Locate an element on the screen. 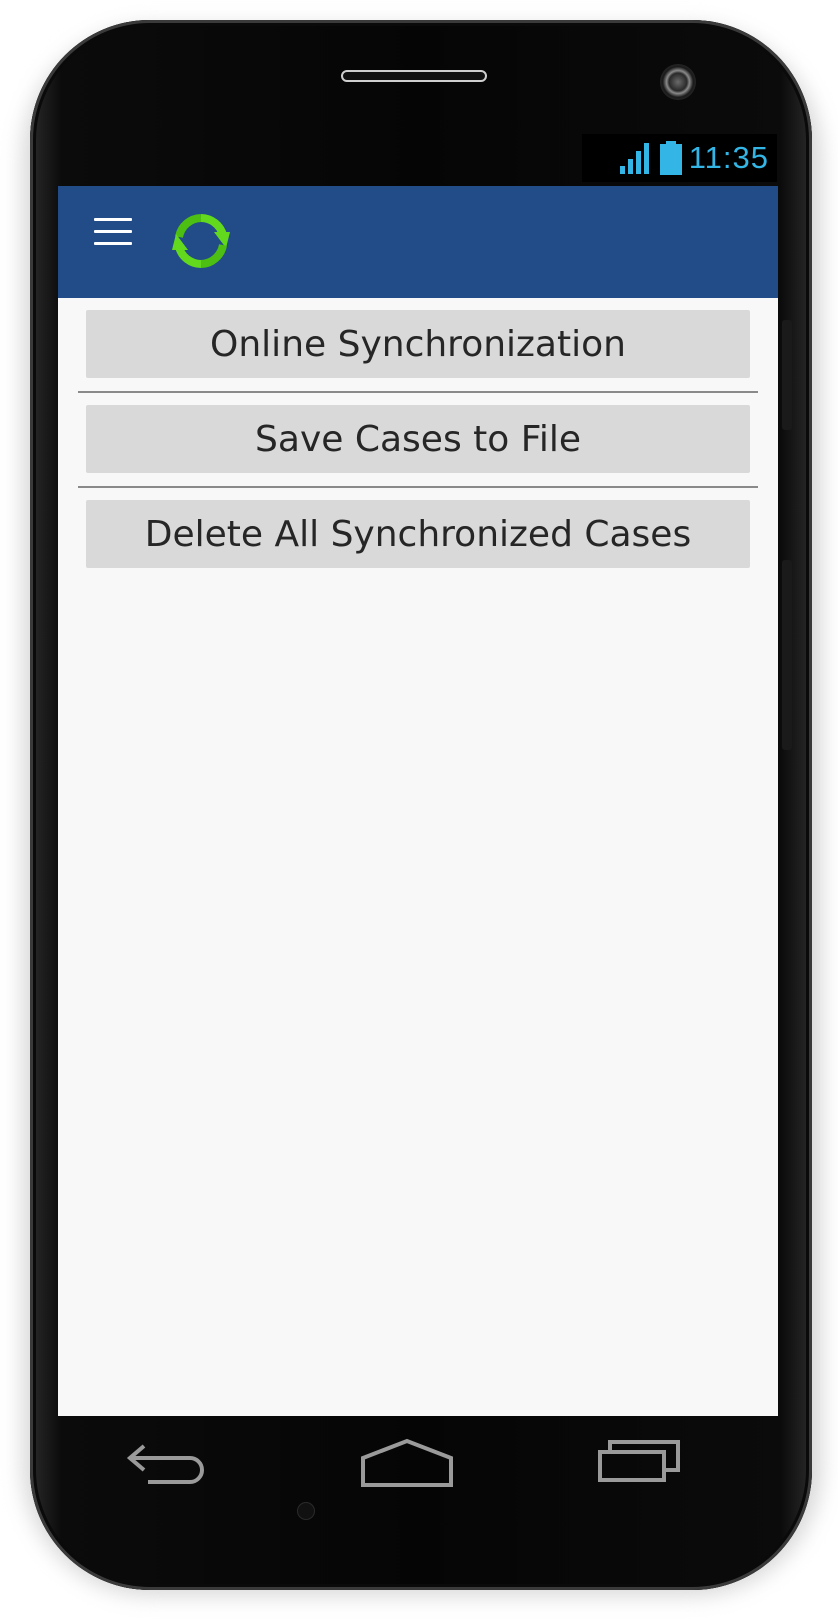 This screenshot has height=1619, width=838. battery-icon is located at coordinates (670, 158).